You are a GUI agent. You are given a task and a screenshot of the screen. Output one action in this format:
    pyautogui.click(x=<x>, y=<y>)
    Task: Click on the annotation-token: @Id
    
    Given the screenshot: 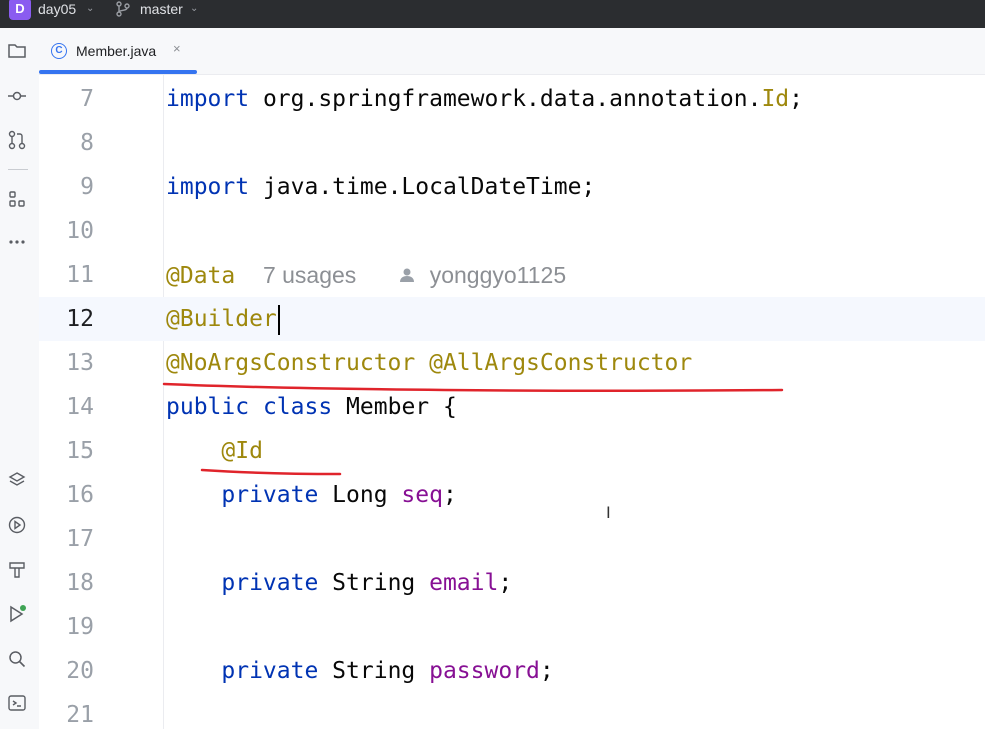 What is the action you would take?
    pyautogui.click(x=242, y=451)
    